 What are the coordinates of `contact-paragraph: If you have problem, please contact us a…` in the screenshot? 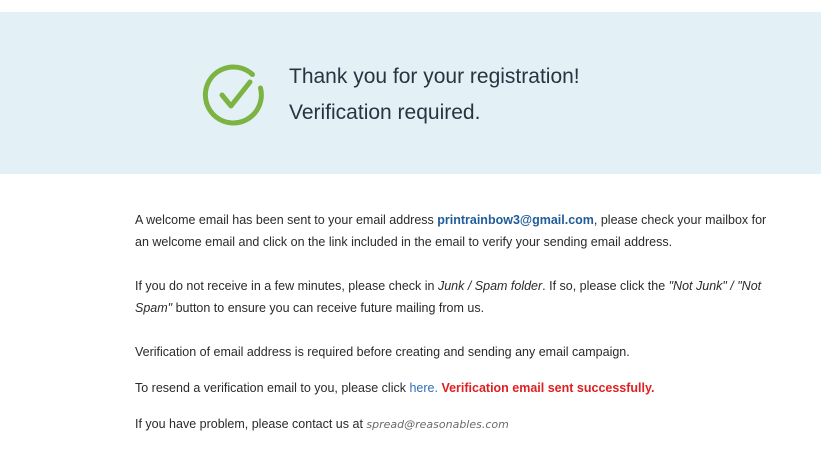 It's located at (455, 424).